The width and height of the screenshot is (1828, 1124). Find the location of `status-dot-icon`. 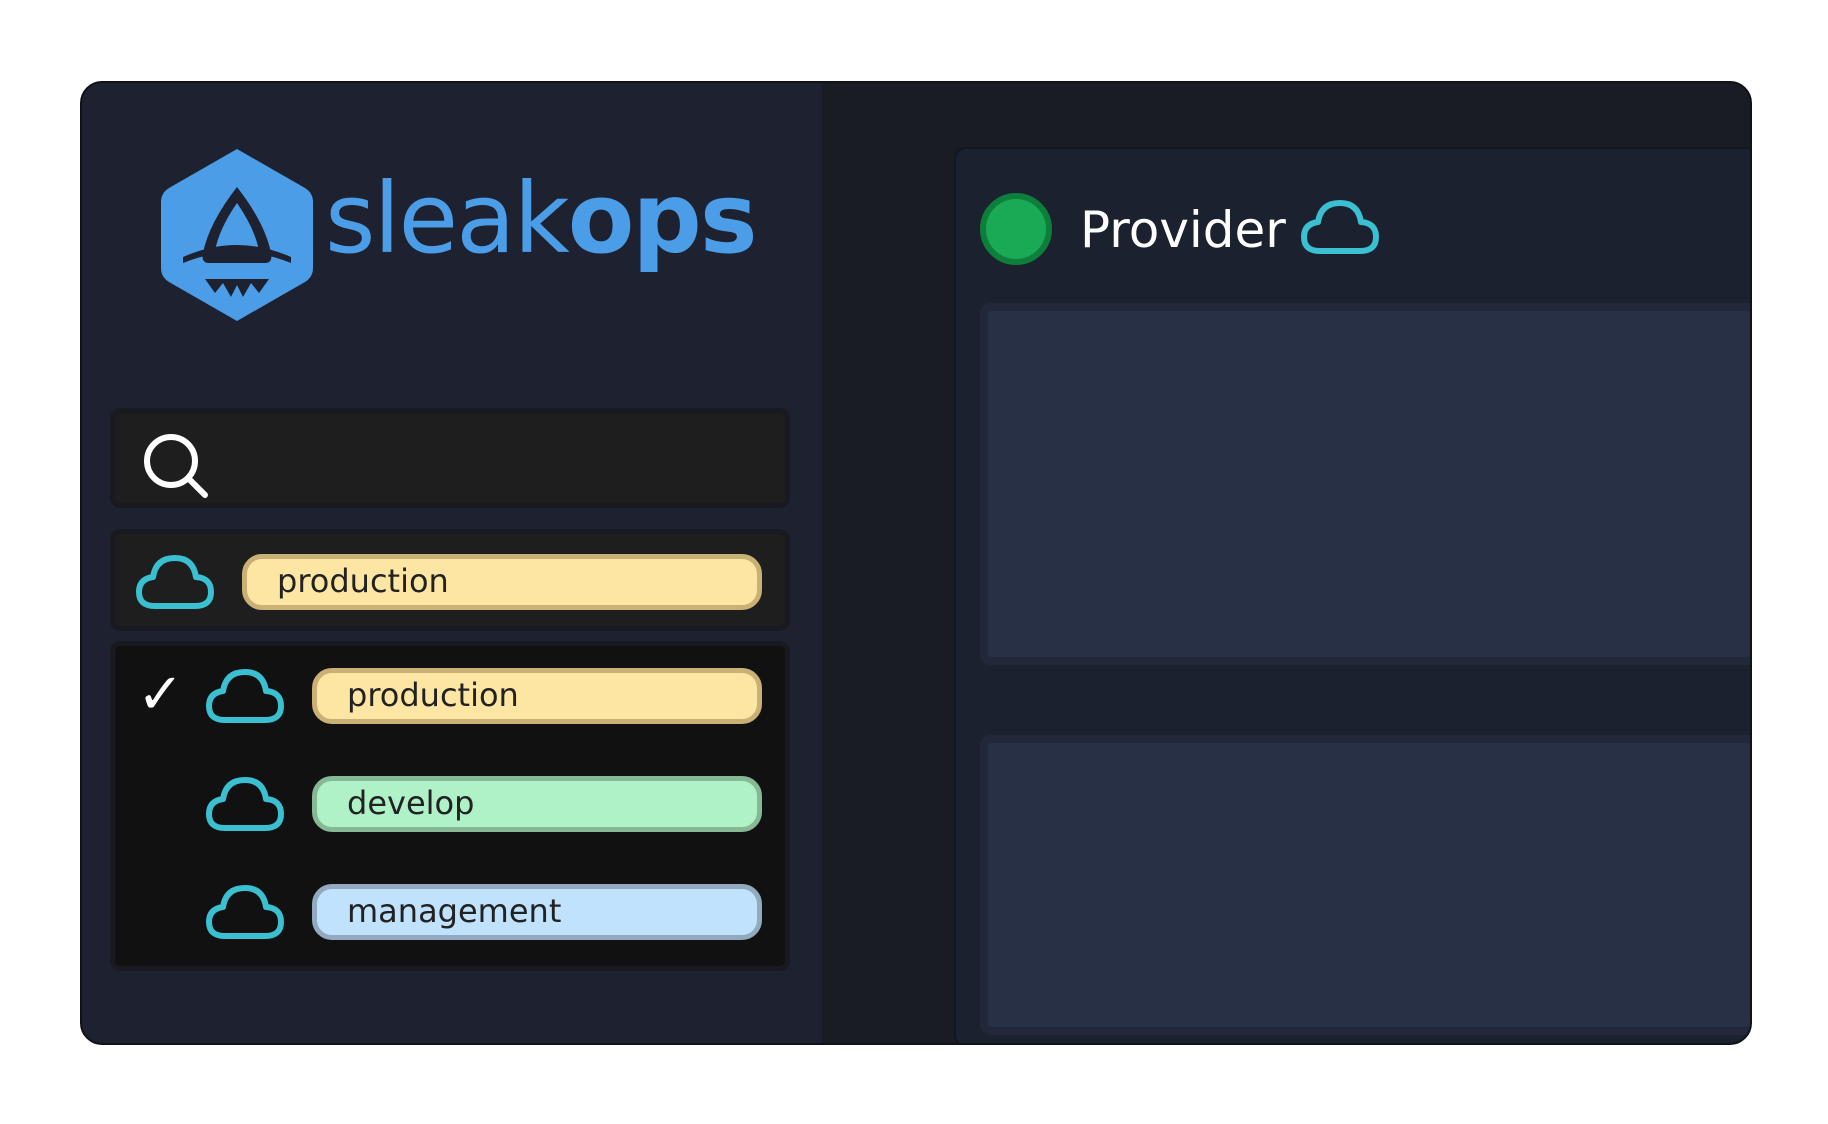

status-dot-icon is located at coordinates (1016, 229).